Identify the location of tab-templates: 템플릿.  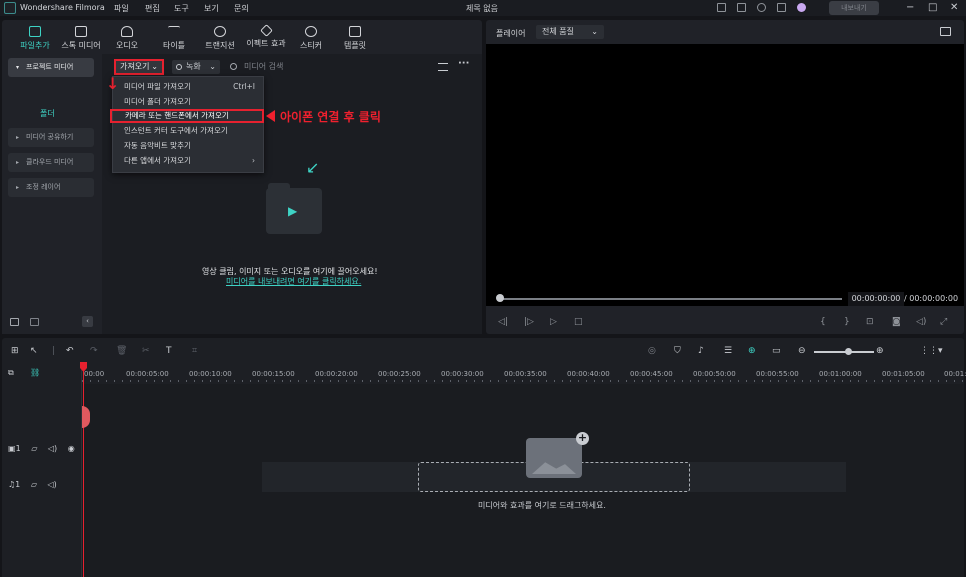
(355, 38).